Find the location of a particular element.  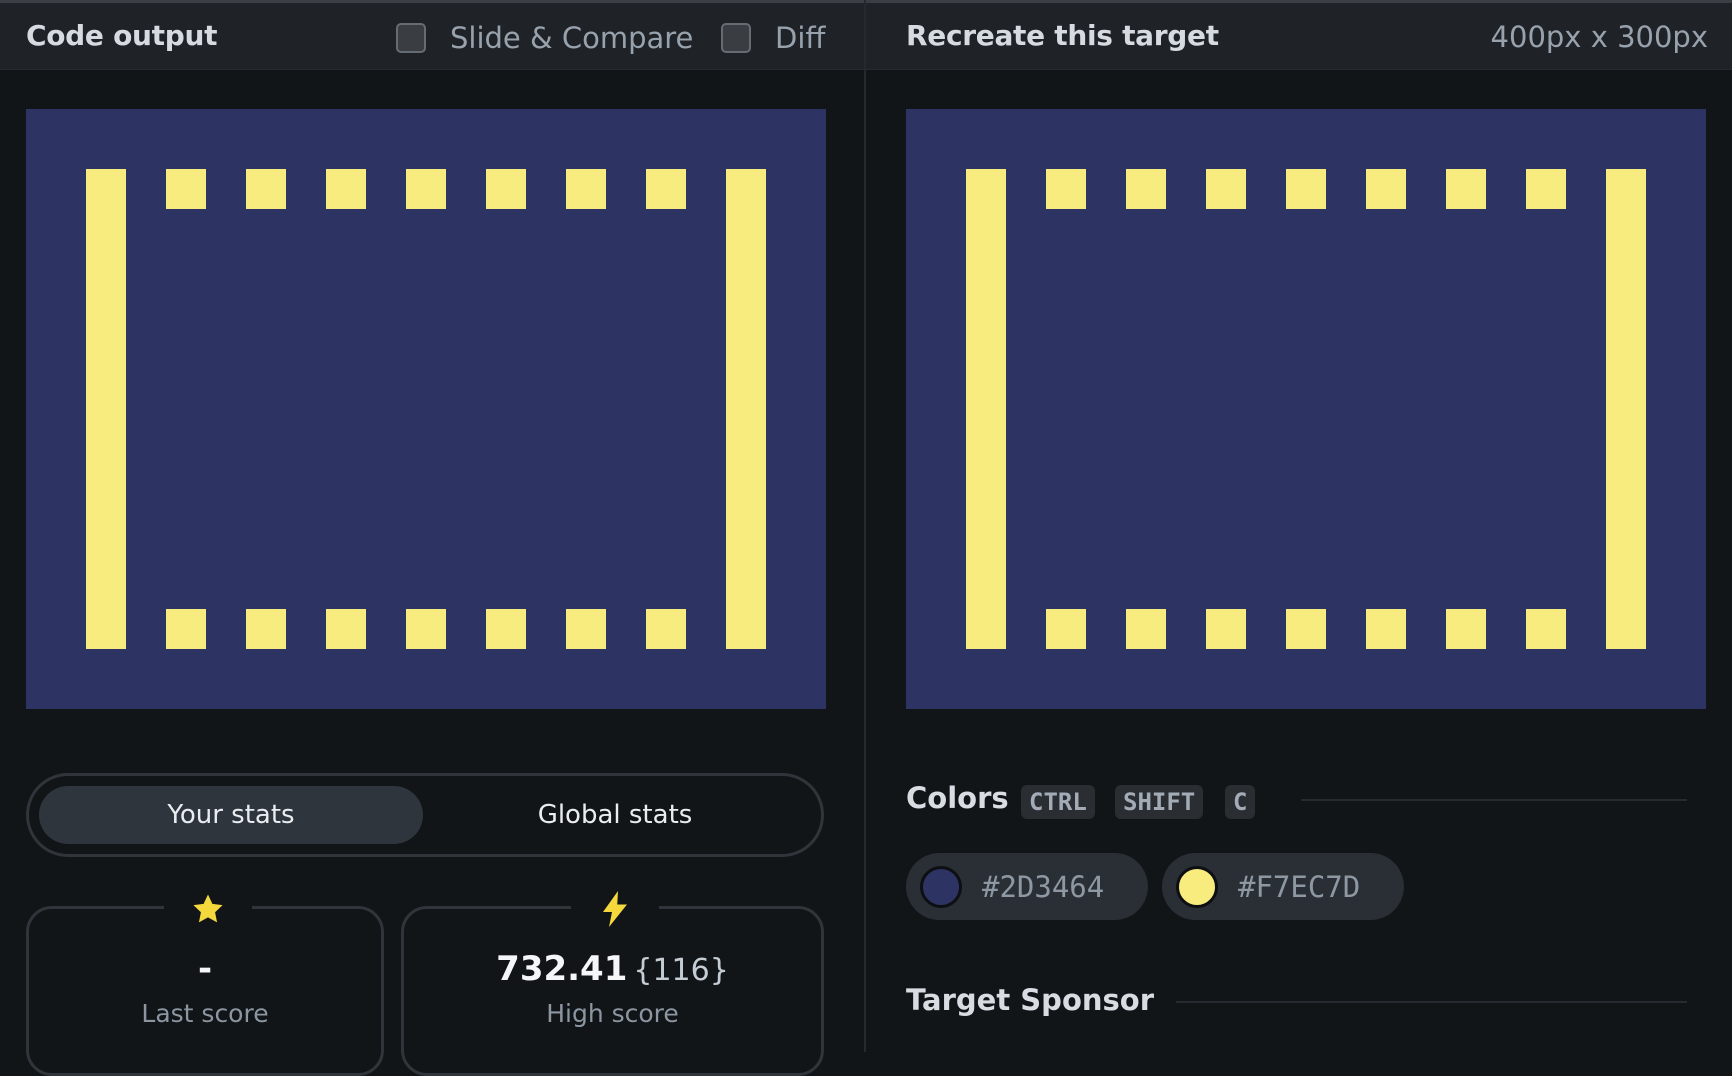

shortcut-key-shift: SHIFT is located at coordinates (1159, 802).